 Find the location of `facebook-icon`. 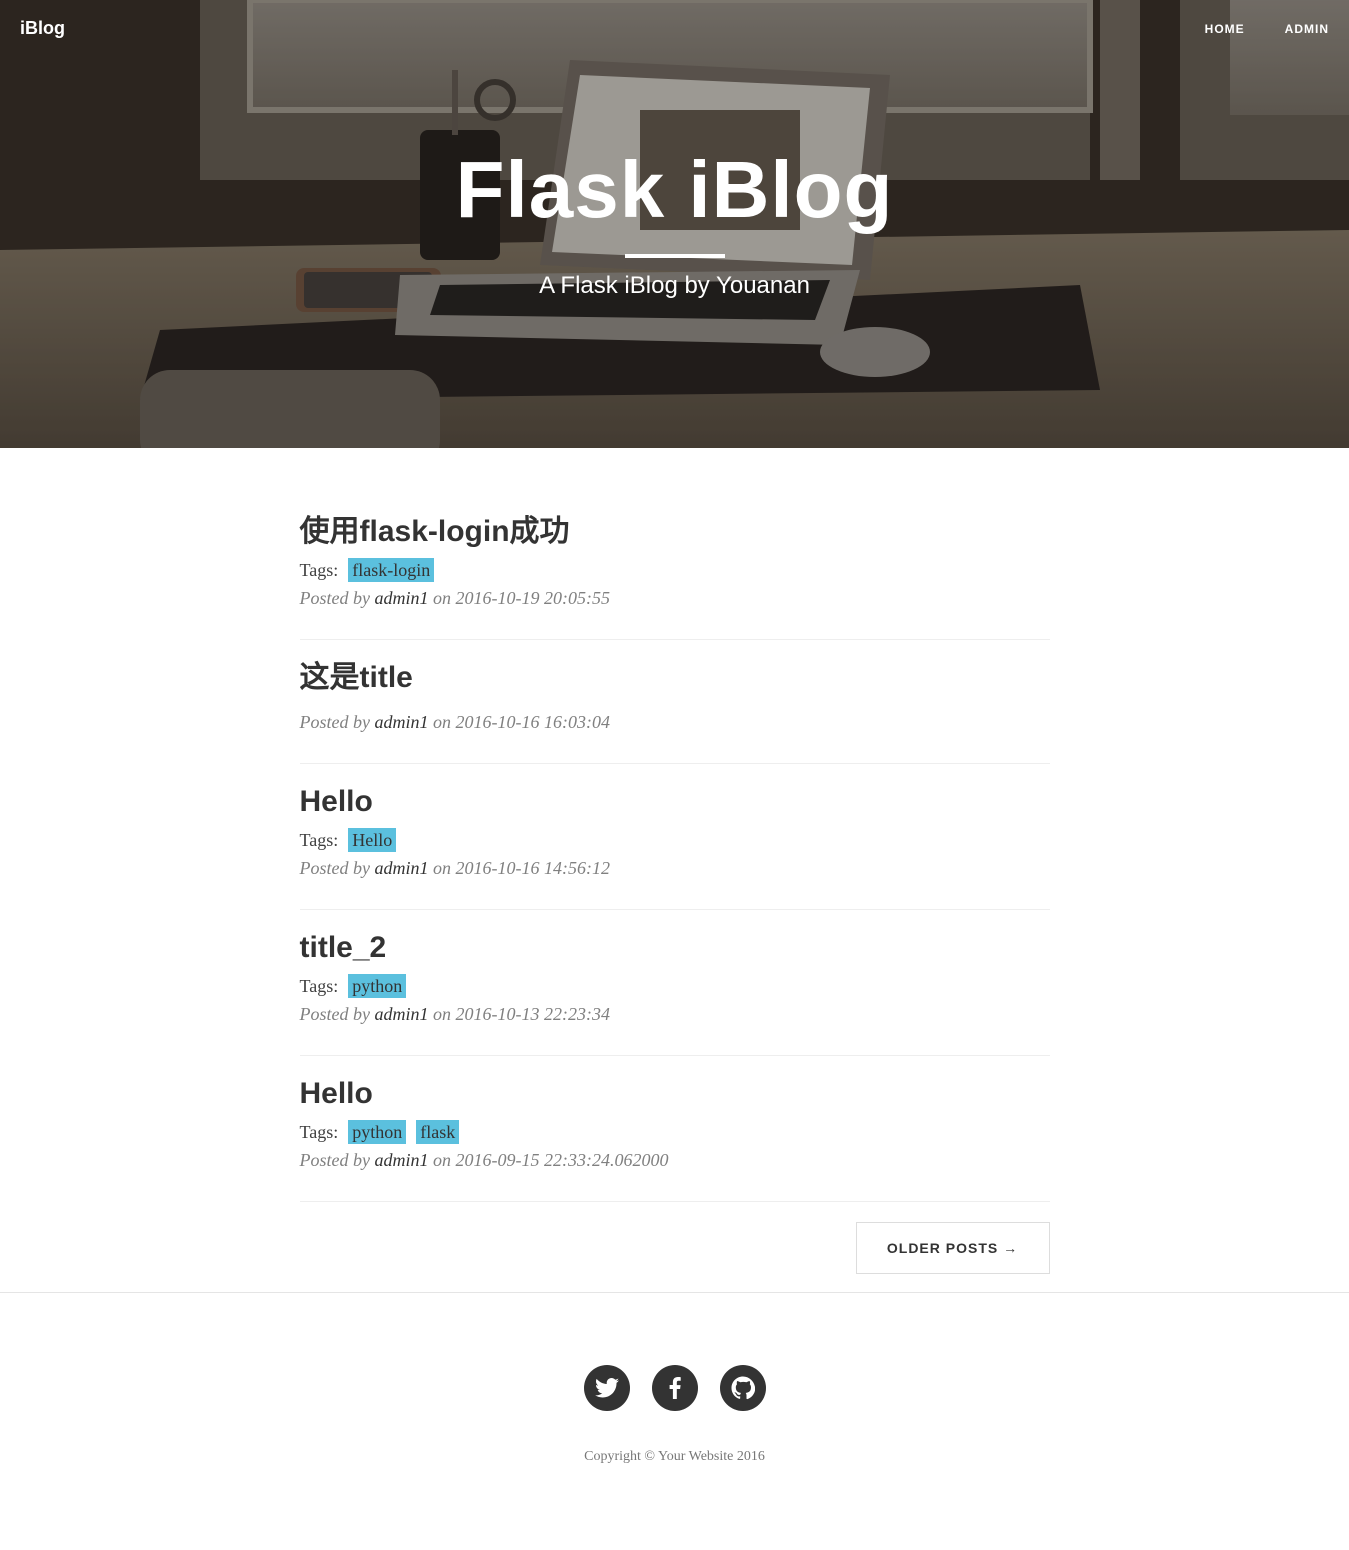

facebook-icon is located at coordinates (674, 1388).